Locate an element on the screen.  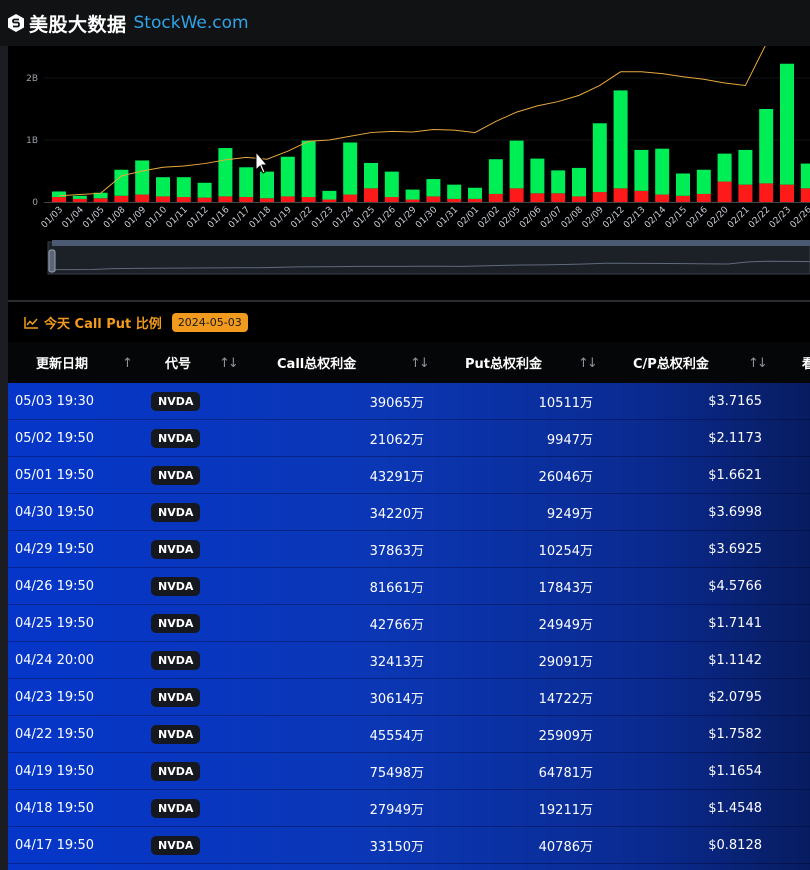
row-call-premium: 21062万 is located at coordinates (396, 440).